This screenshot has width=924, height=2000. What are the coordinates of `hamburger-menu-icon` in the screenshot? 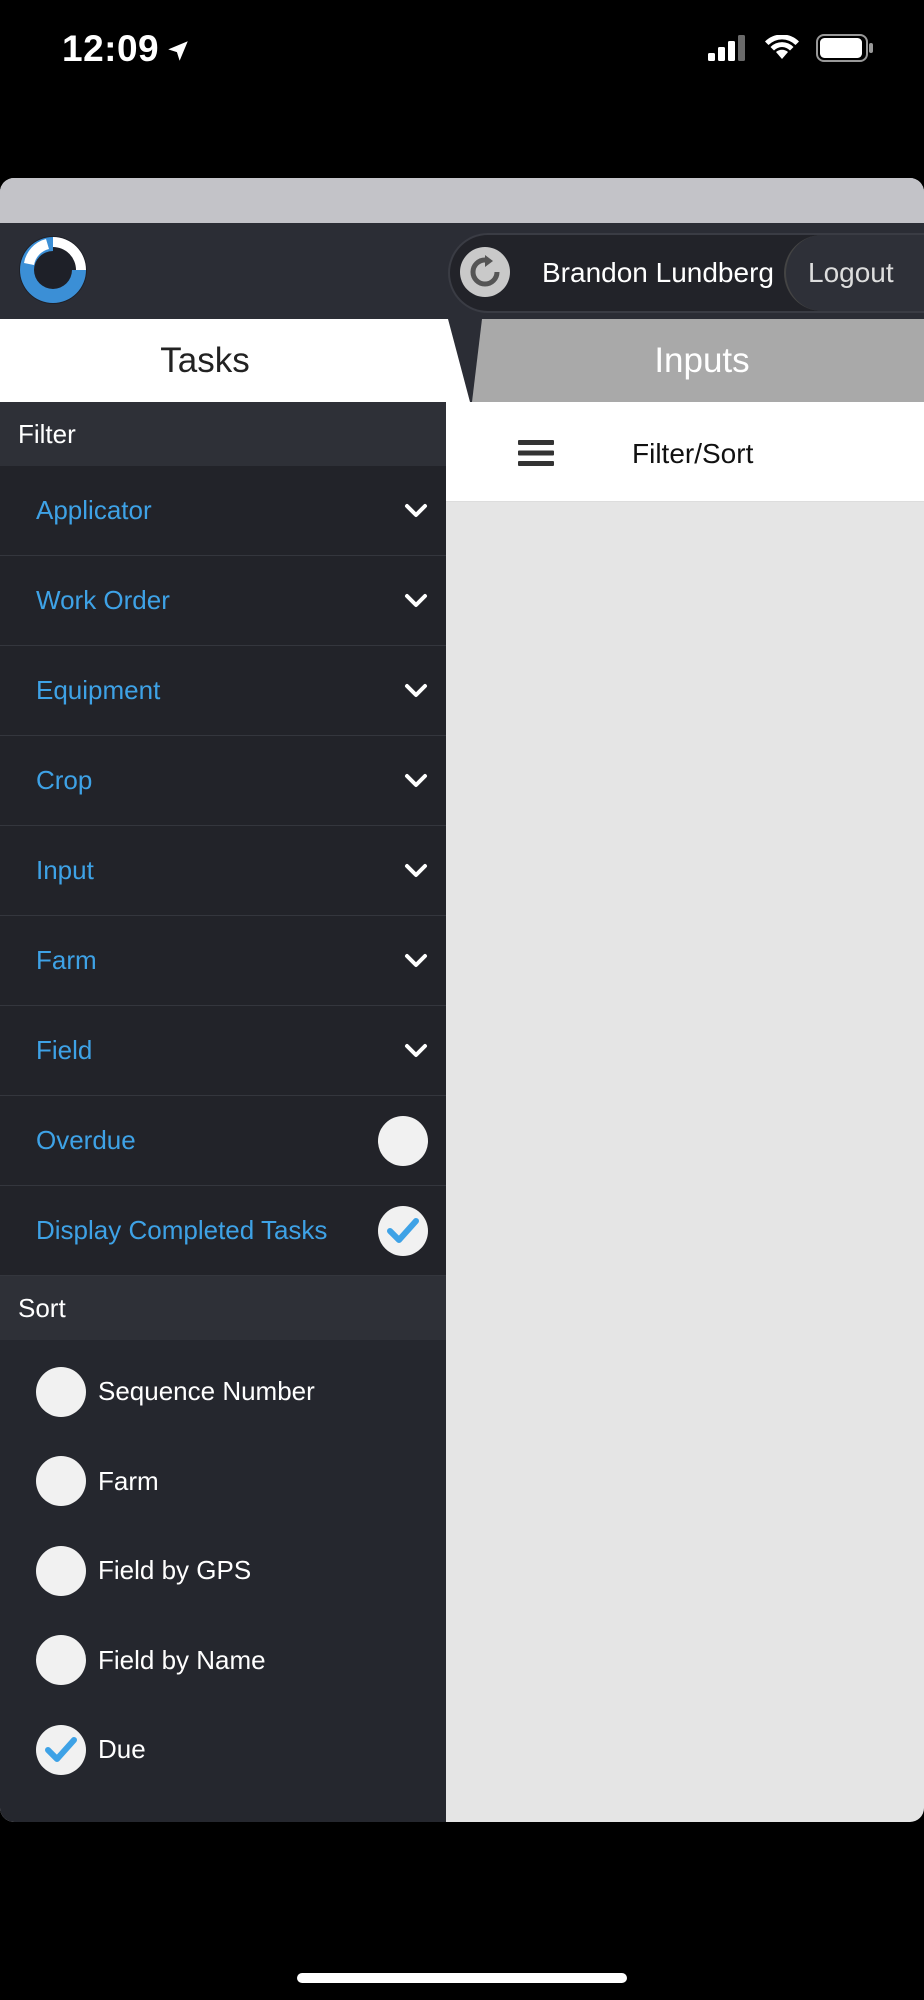 It's located at (536, 453).